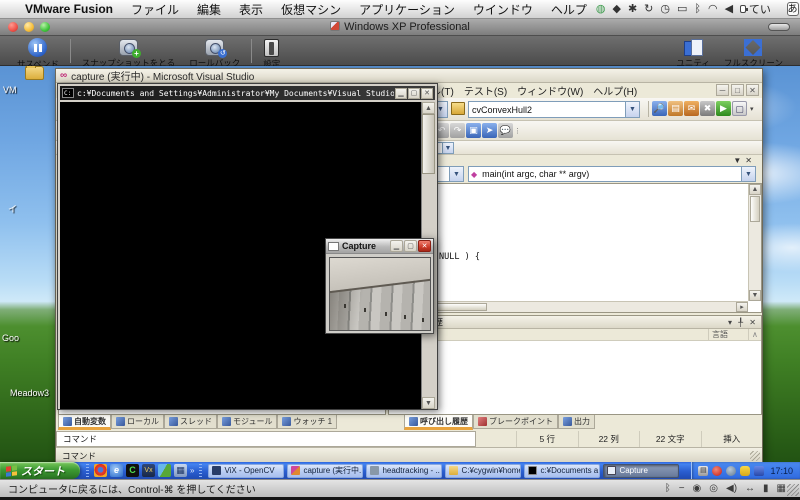 The height and width of the screenshot is (500, 800). Describe the element at coordinates (84, 422) in the screenshot. I see `tab-autos: 自動変数` at that location.